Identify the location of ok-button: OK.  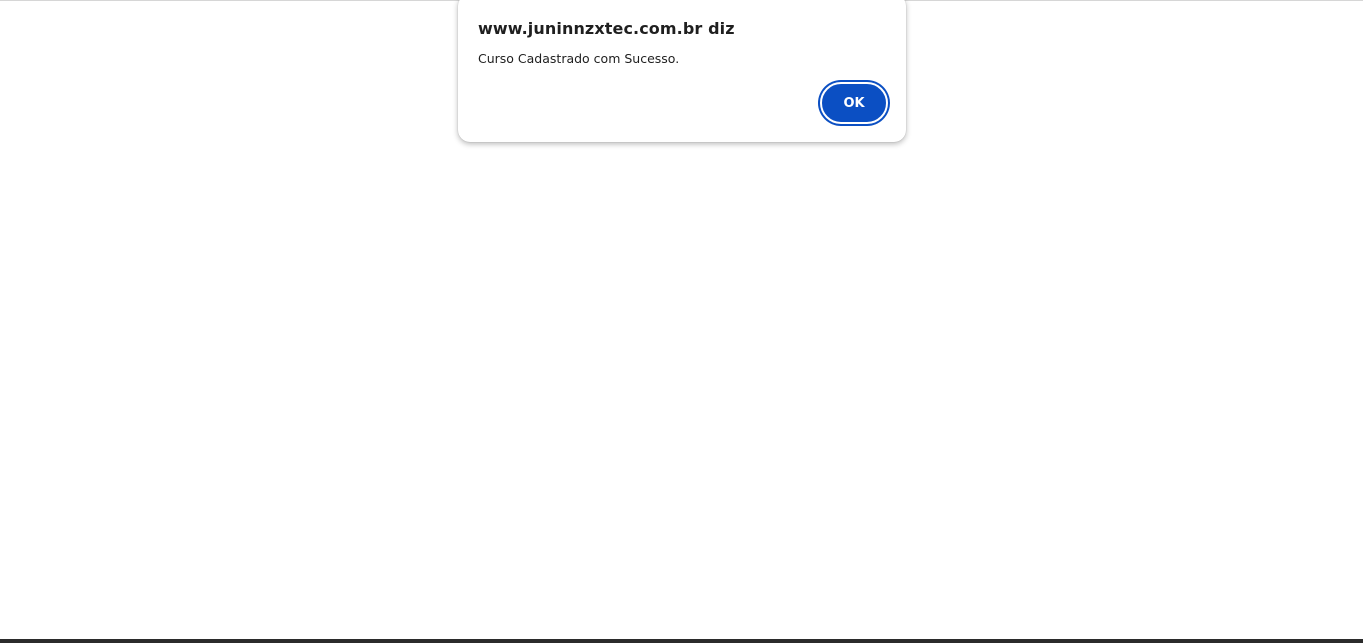
(854, 103).